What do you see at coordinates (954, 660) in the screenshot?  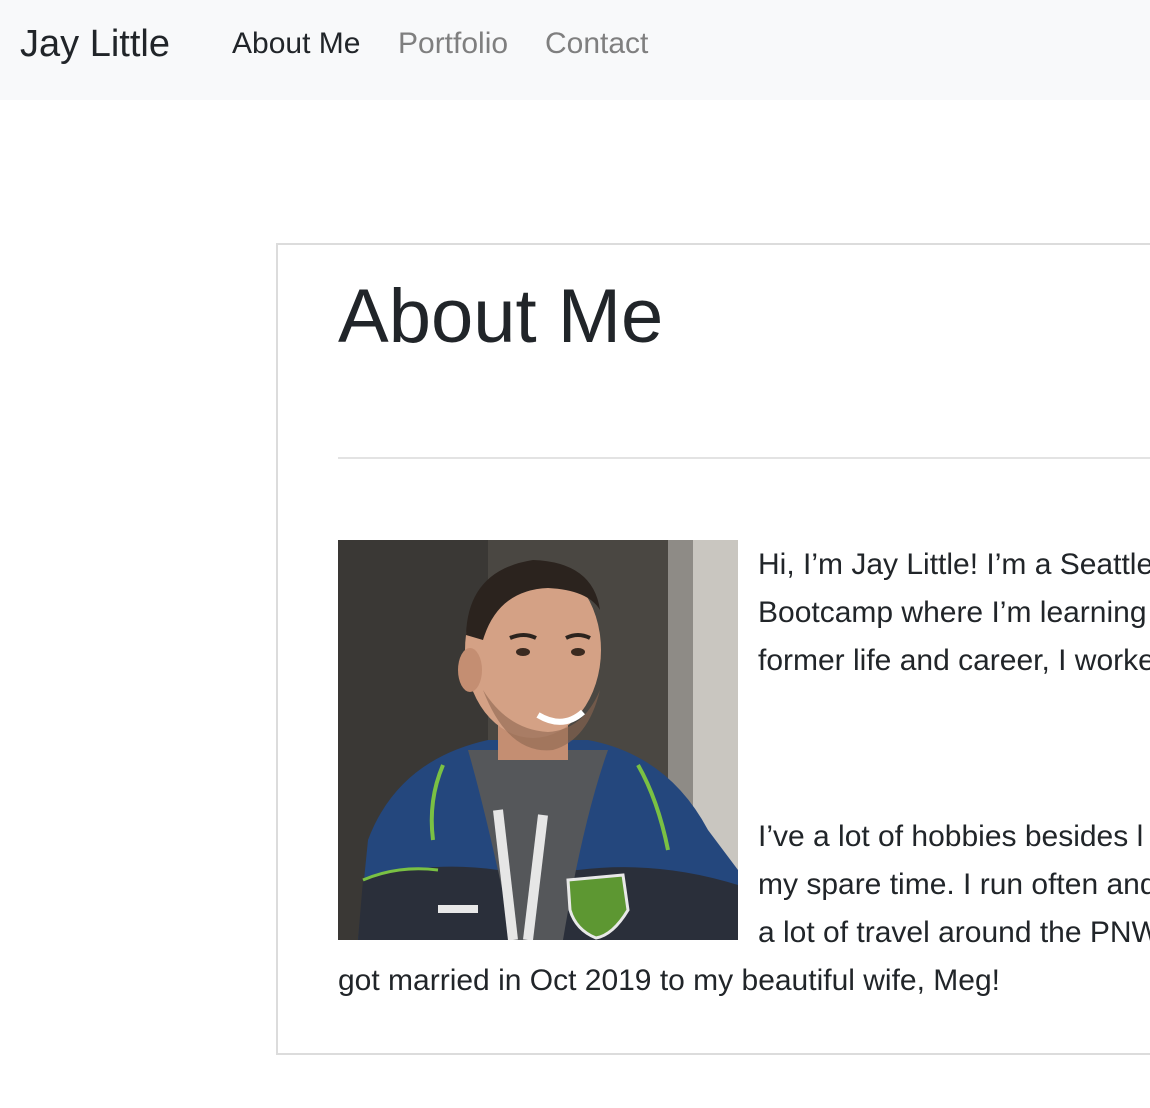 I see `bio-paragraph-1-line-3: former life and career, I worke` at bounding box center [954, 660].